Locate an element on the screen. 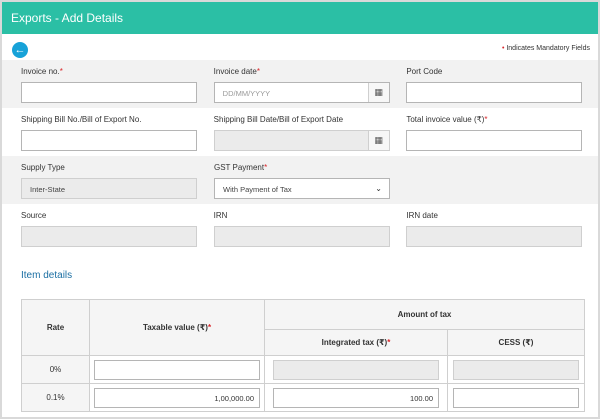 Image resolution: width=600 pixels, height=419 pixels. header-taxable-value: Taxable value (₹)* is located at coordinates (177, 327).